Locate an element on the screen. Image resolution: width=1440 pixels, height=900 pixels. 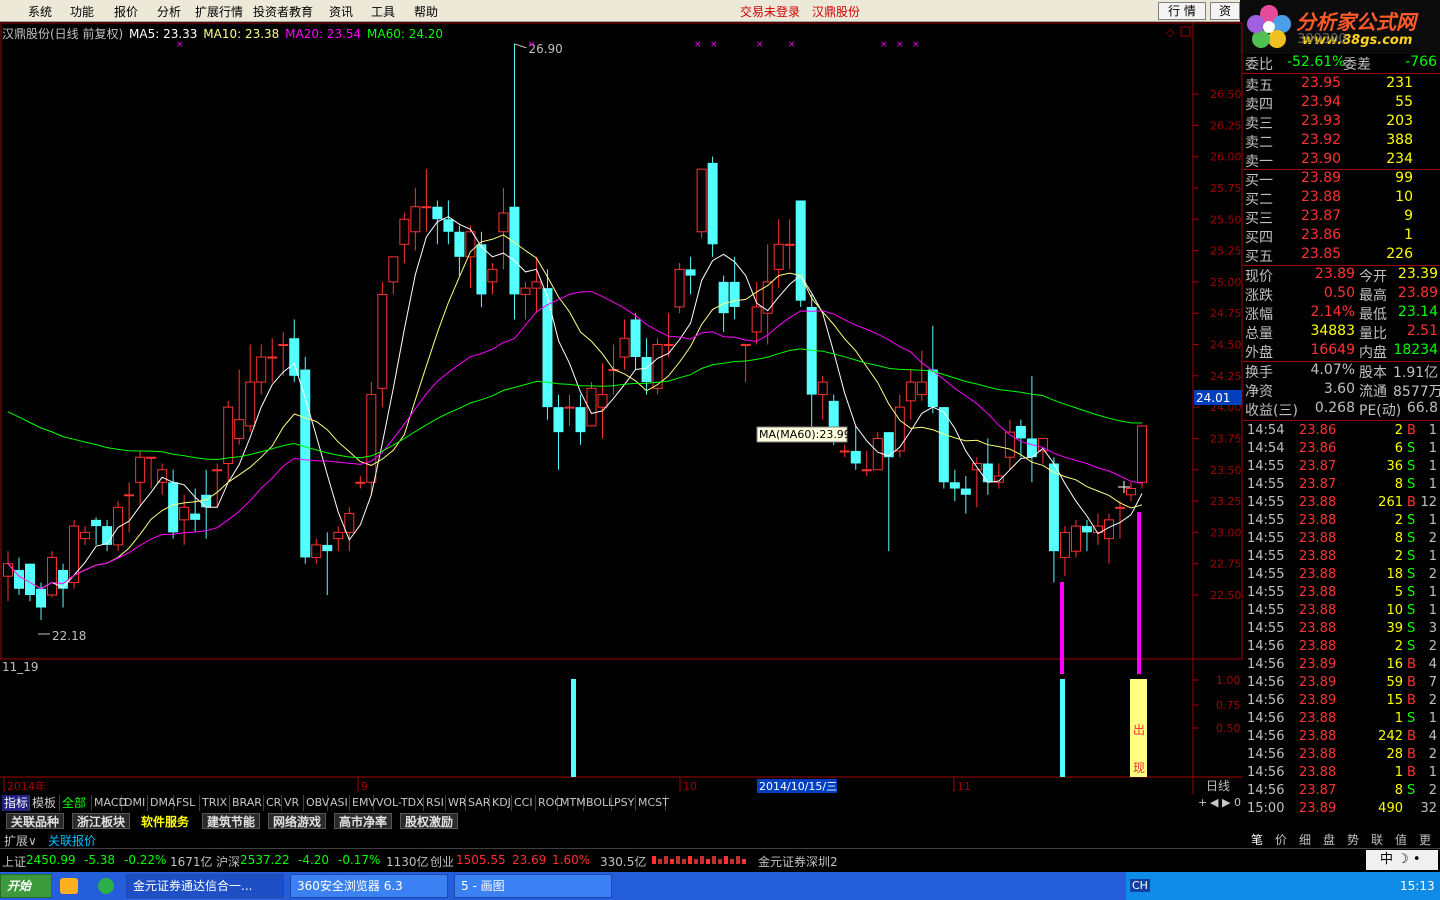
lang-indicator: CH is located at coordinates (1140, 885).